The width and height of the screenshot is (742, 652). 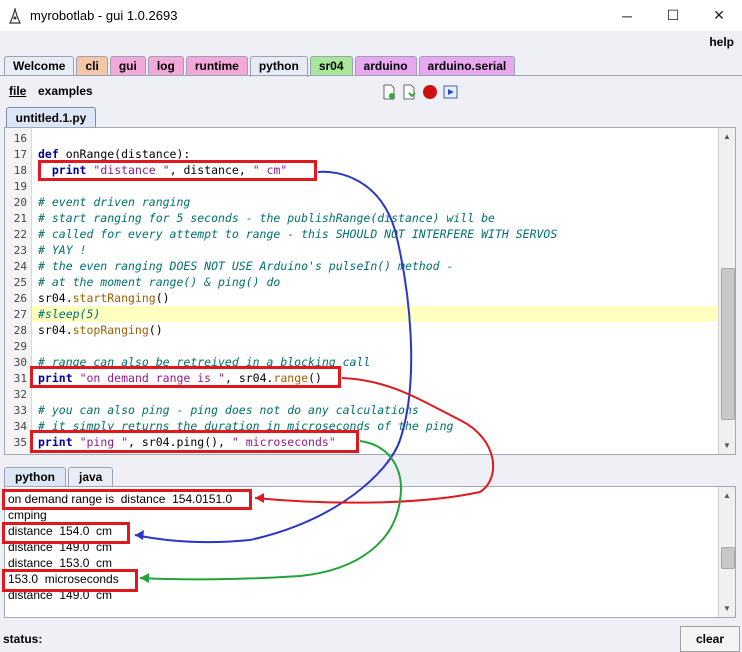 What do you see at coordinates (374, 440) in the screenshot?
I see `red-arrow` at bounding box center [374, 440].